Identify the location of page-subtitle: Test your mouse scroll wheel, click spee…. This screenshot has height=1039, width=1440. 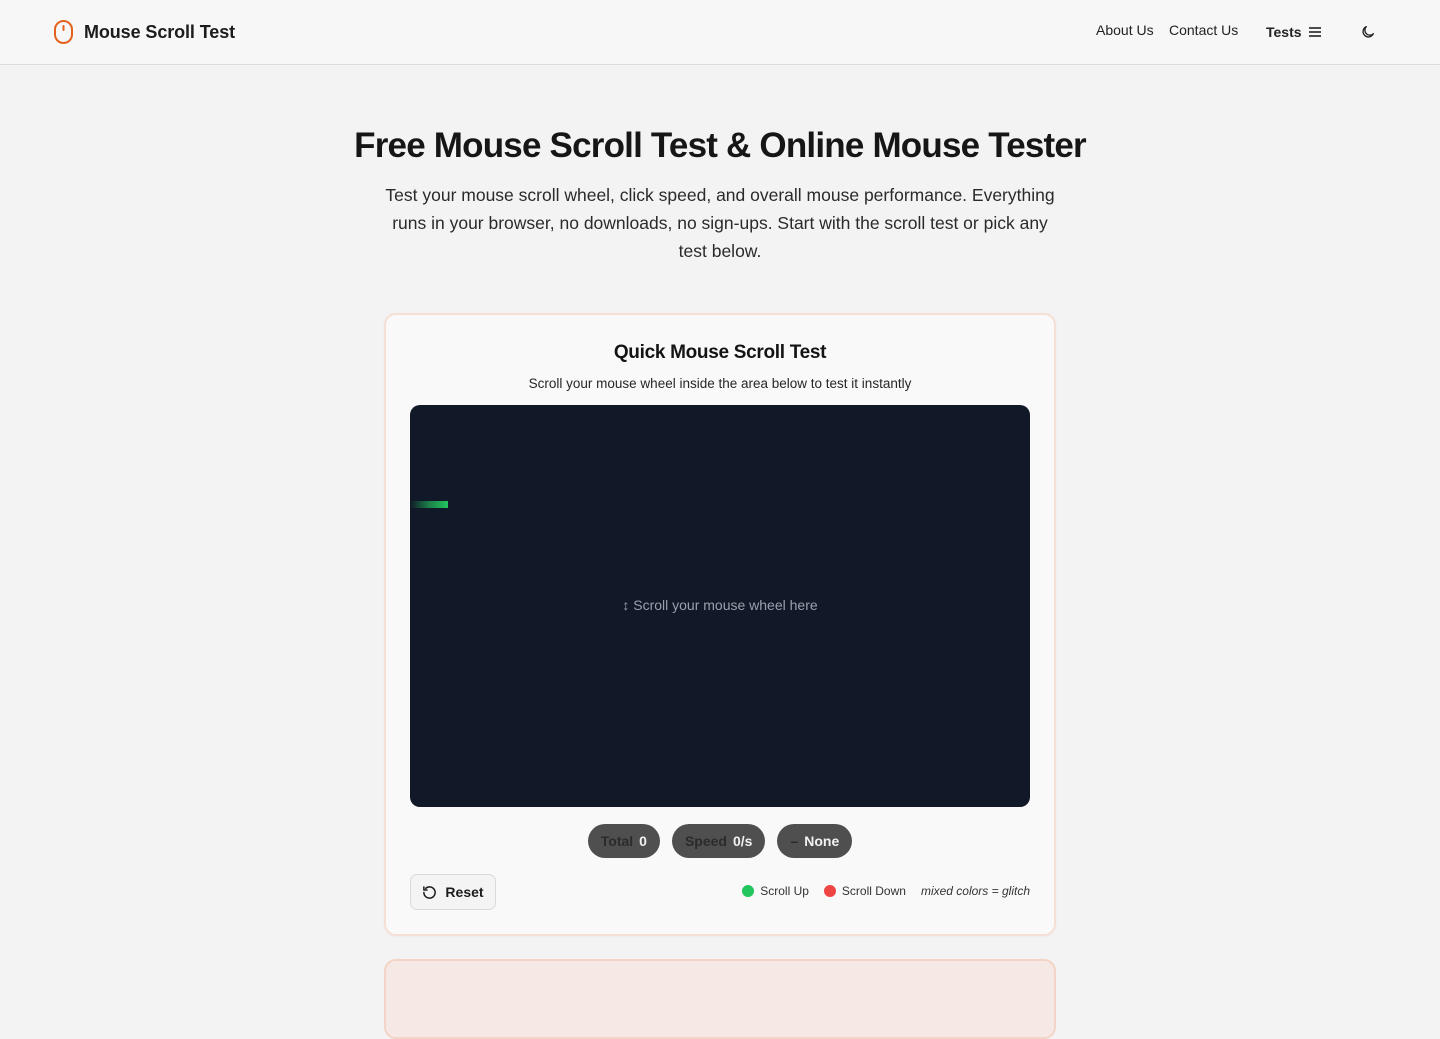
(720, 223).